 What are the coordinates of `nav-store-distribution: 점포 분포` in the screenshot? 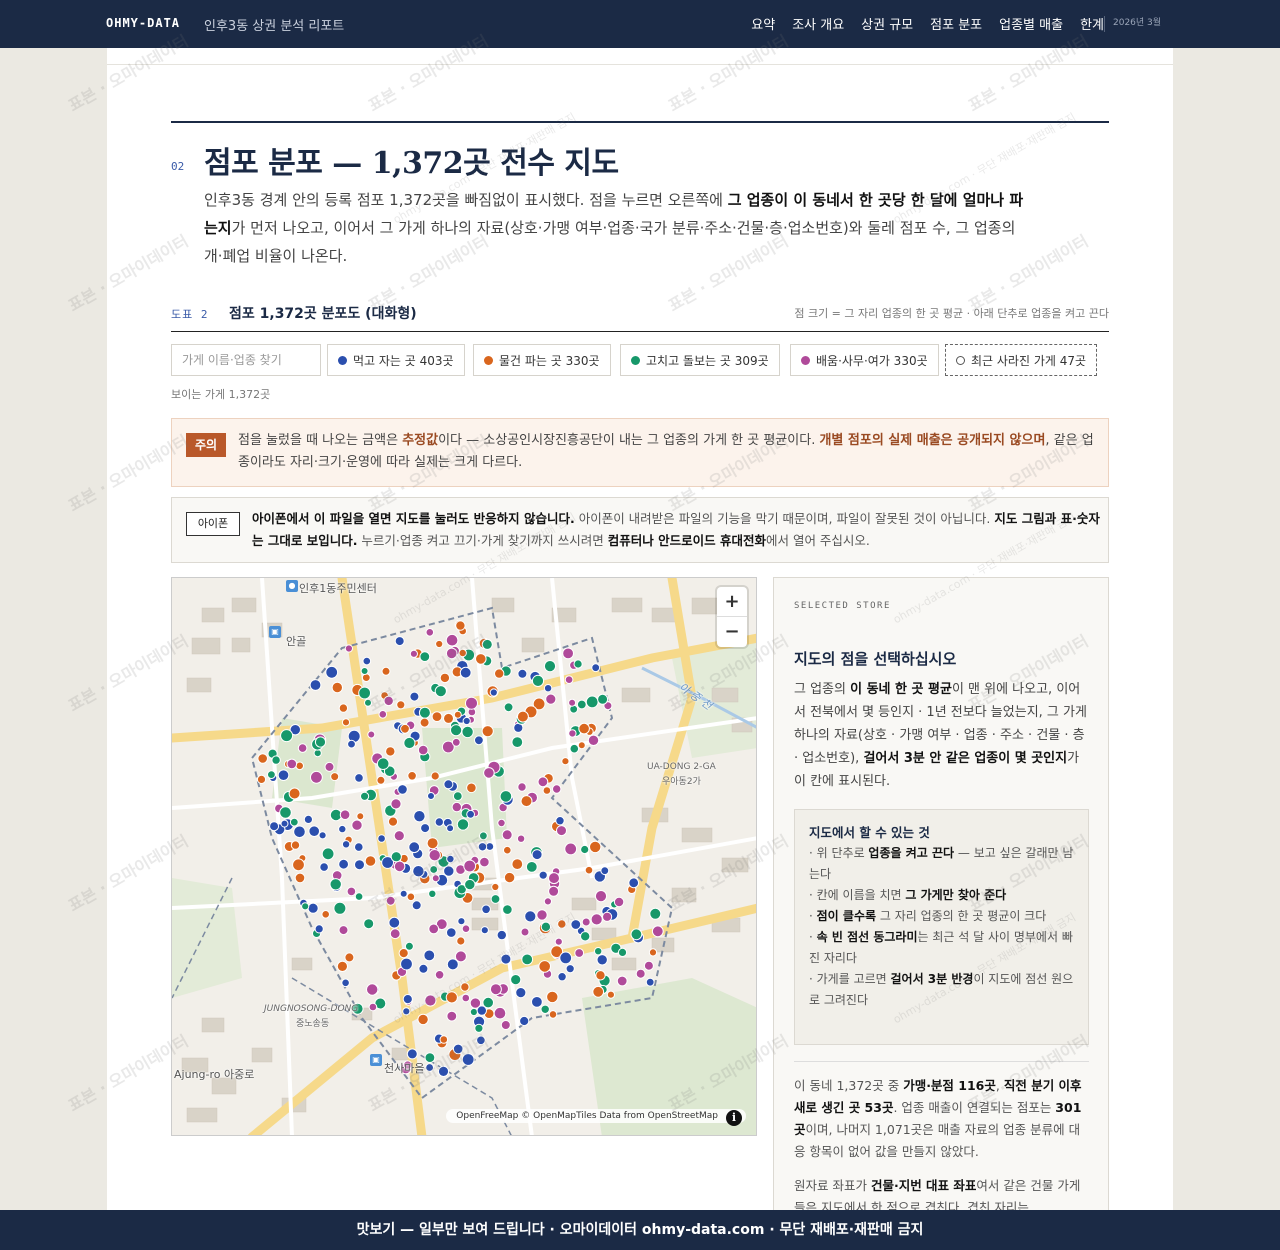 It's located at (956, 23).